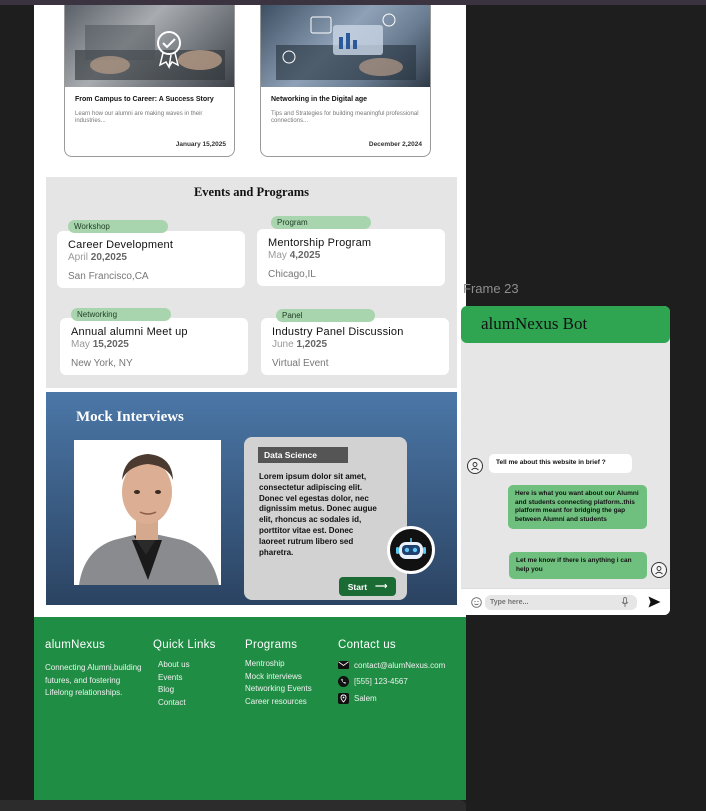  I want to click on blog-date: December 2,2024, so click(395, 144).